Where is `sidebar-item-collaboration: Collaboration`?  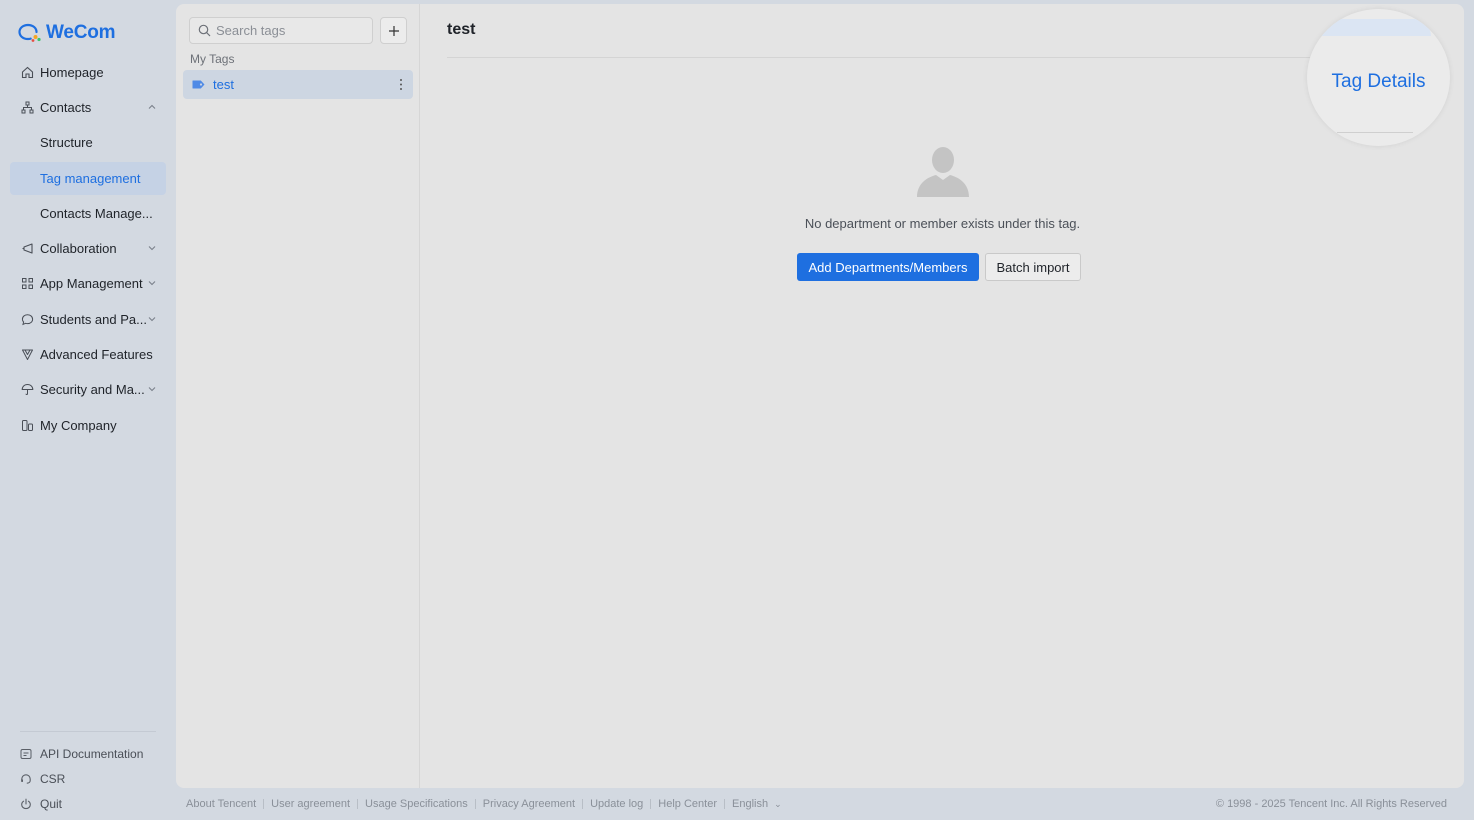
sidebar-item-collaboration: Collaboration is located at coordinates (88, 248).